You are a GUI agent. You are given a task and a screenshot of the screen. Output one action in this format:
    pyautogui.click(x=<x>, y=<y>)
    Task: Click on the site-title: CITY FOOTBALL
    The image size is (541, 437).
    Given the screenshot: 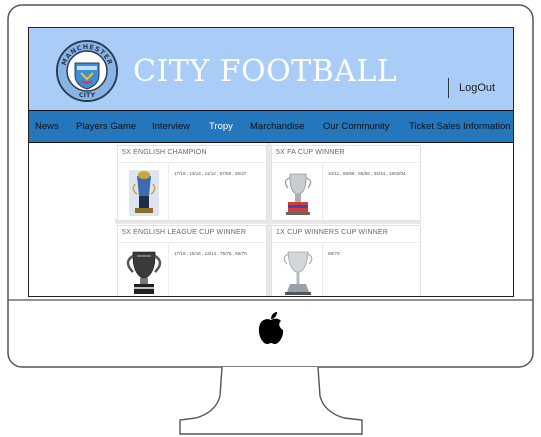 What is the action you would take?
    pyautogui.click(x=265, y=71)
    